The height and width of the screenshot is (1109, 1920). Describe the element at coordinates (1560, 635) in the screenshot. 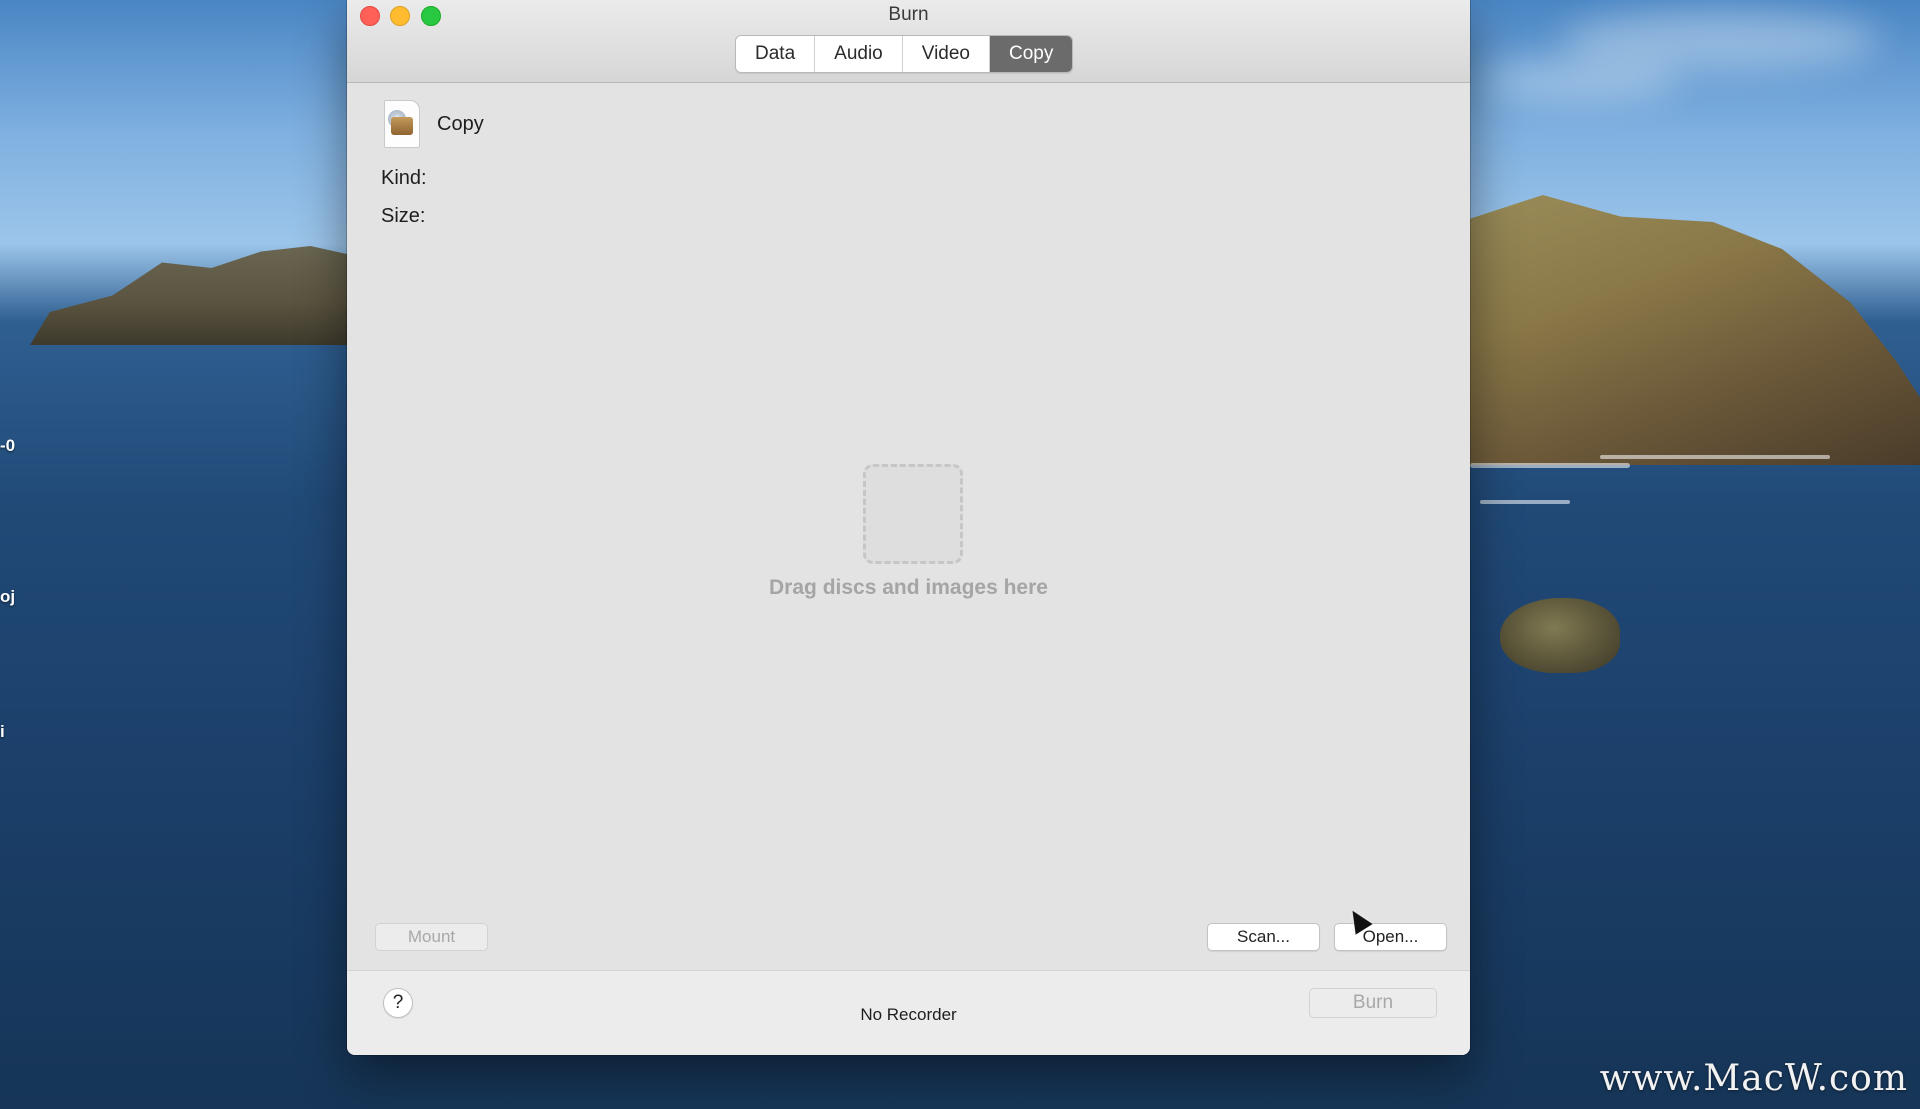

I see `rock` at that location.